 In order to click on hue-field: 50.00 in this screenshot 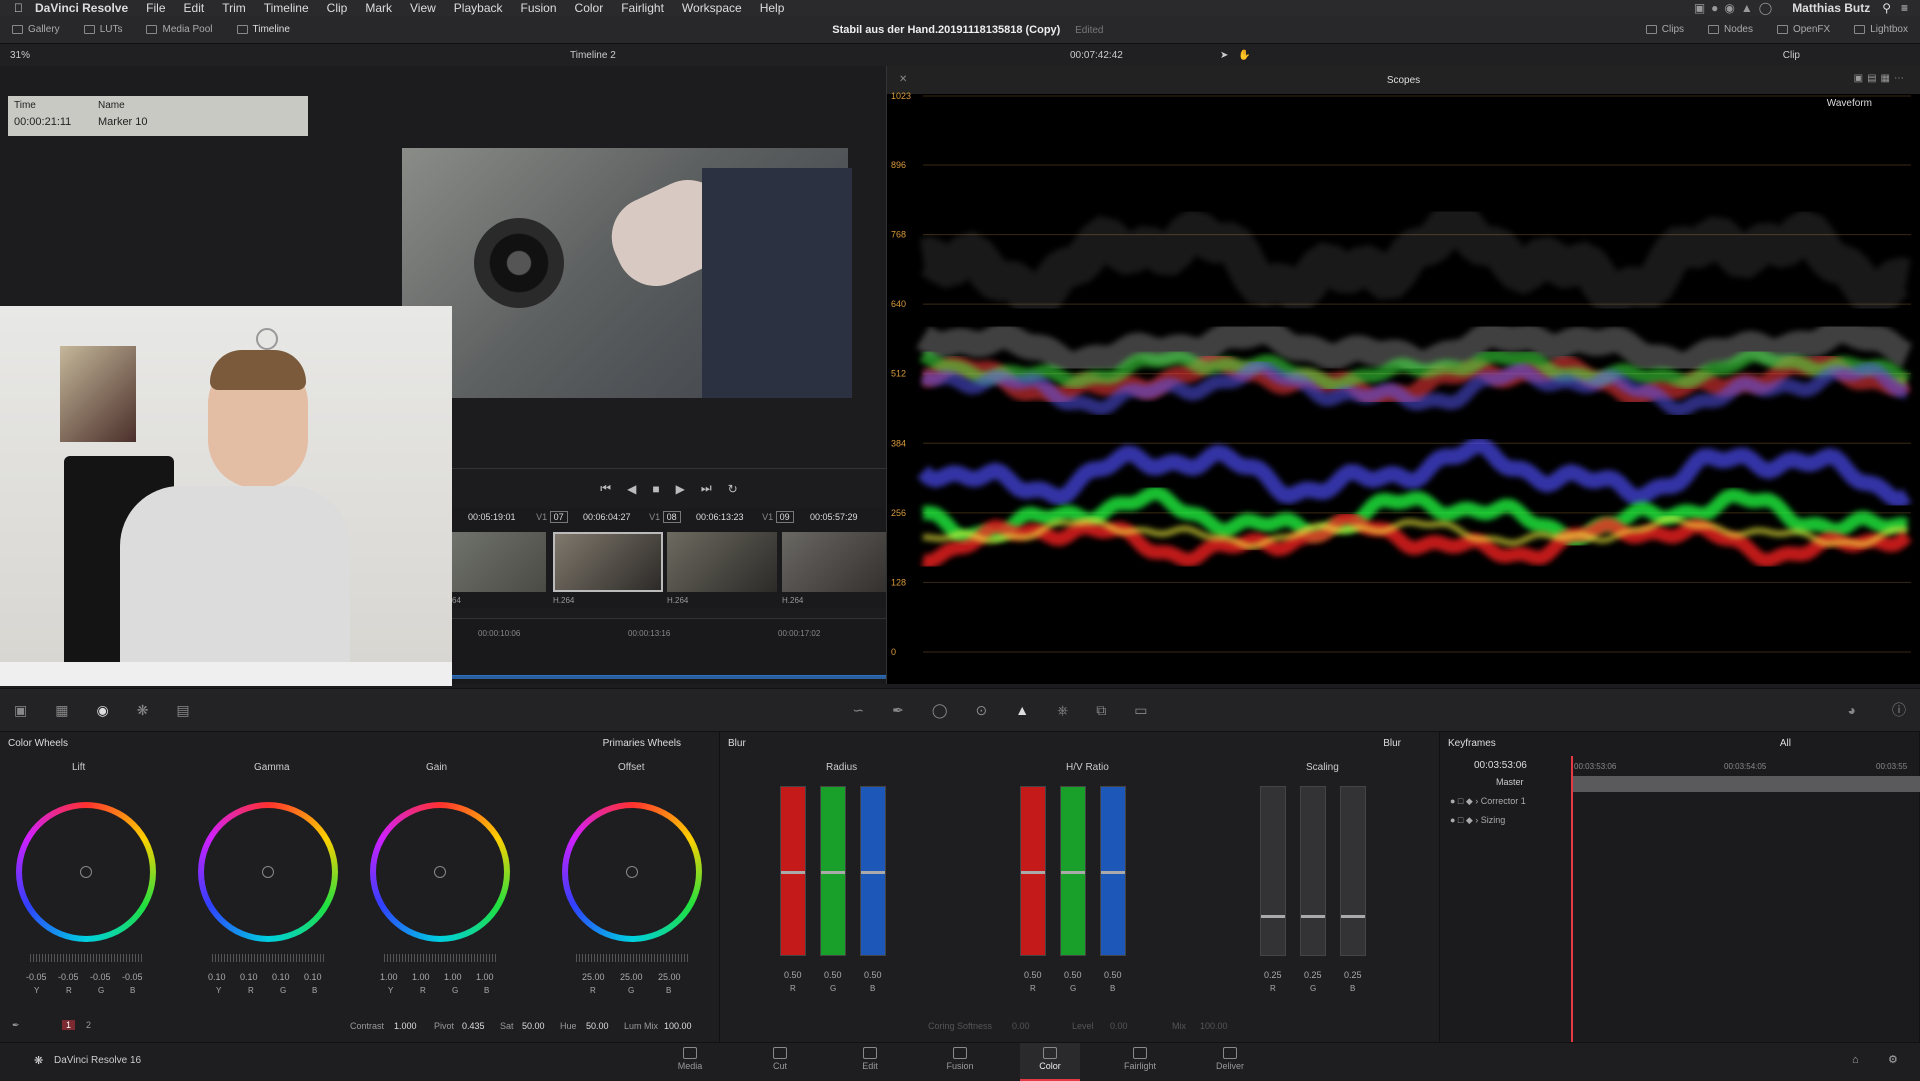, I will do `click(597, 1026)`.